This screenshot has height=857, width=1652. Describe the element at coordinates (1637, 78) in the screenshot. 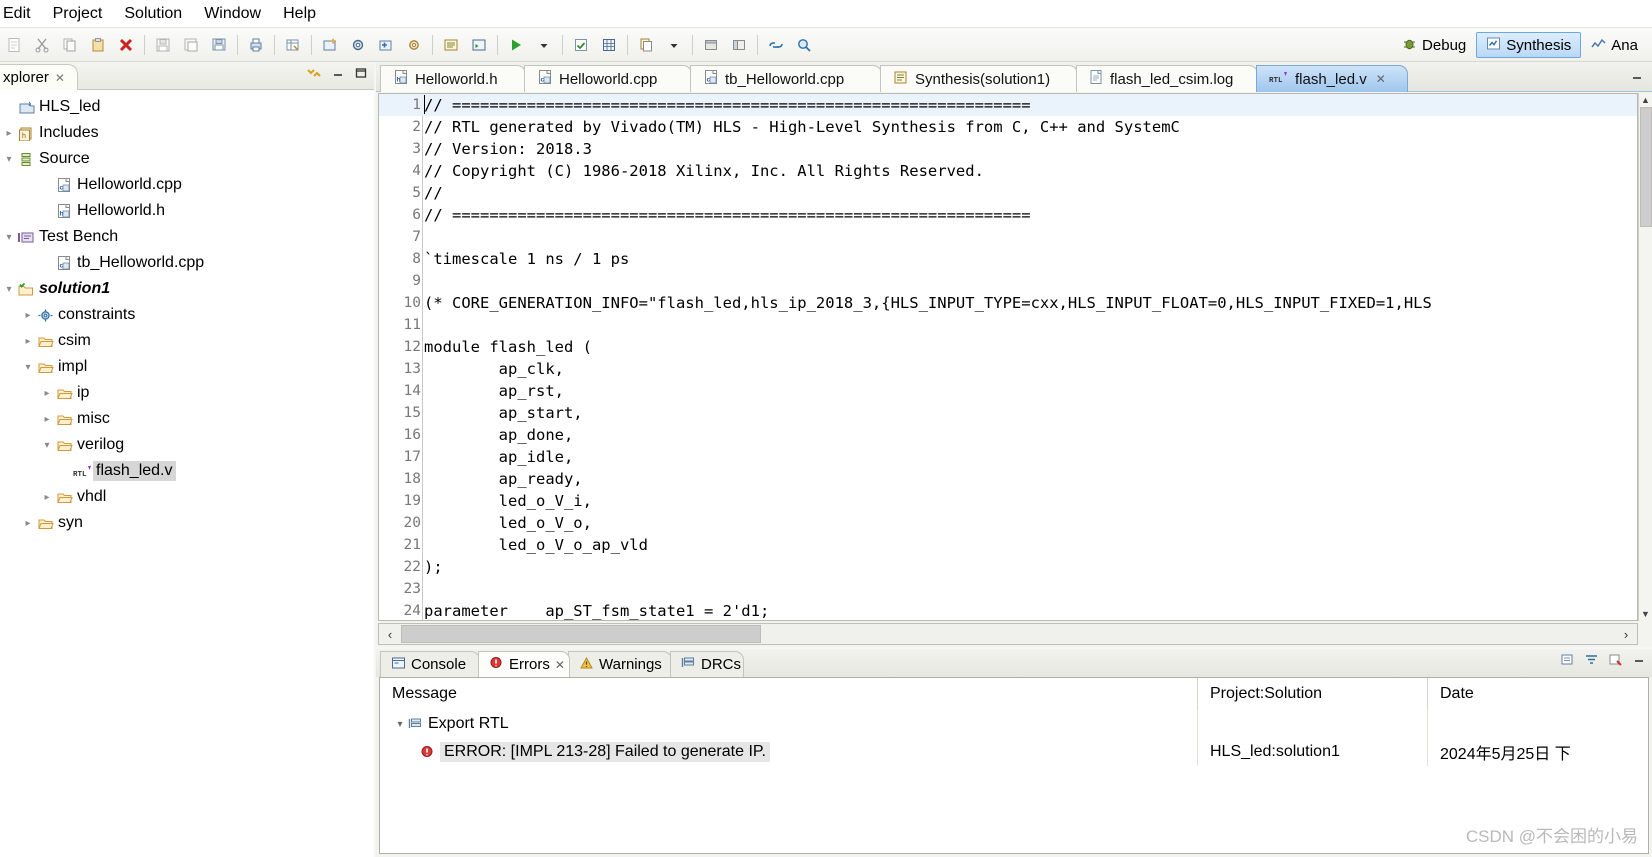

I see `editor-minimize-icon` at that location.